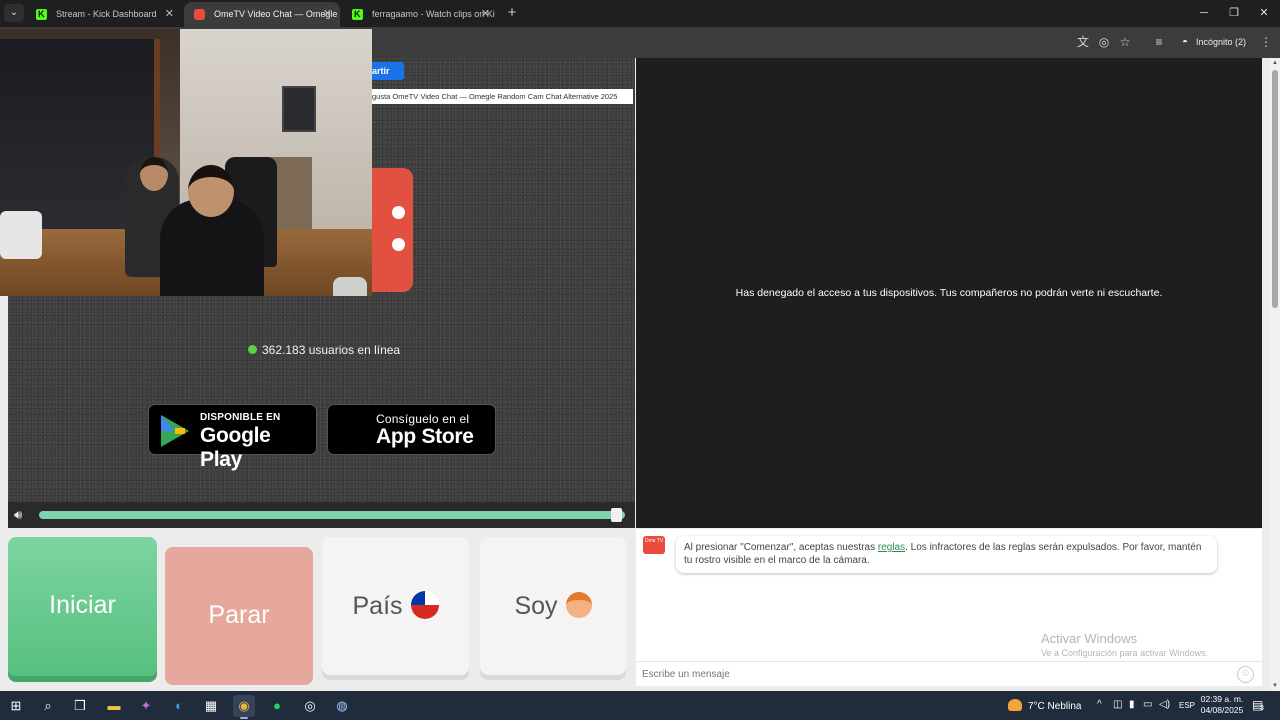 The height and width of the screenshot is (720, 1280). I want to click on cam-head-left, so click(154, 174).